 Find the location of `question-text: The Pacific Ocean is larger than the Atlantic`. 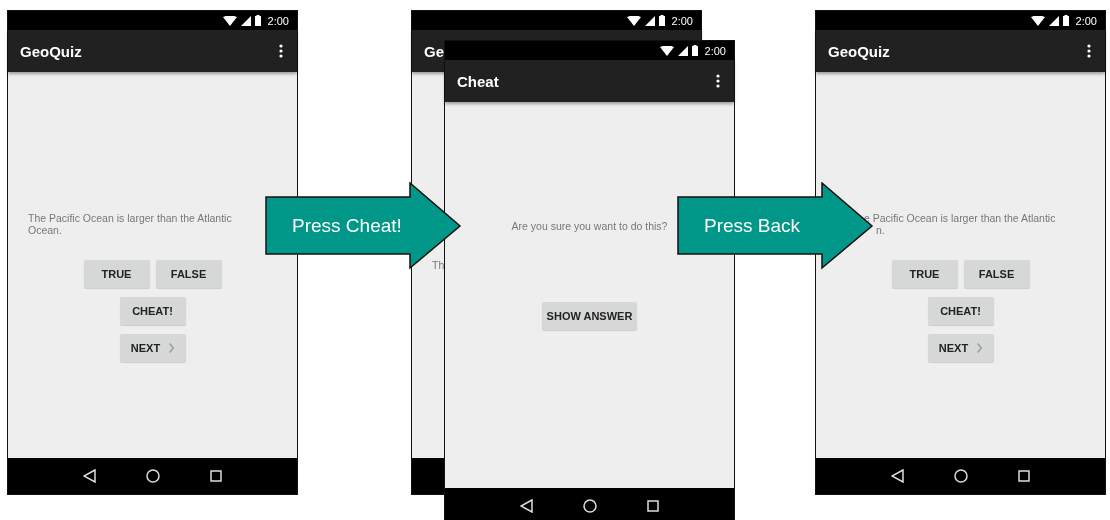

question-text: The Pacific Ocean is larger than the Atlantic is located at coordinates (130, 218).